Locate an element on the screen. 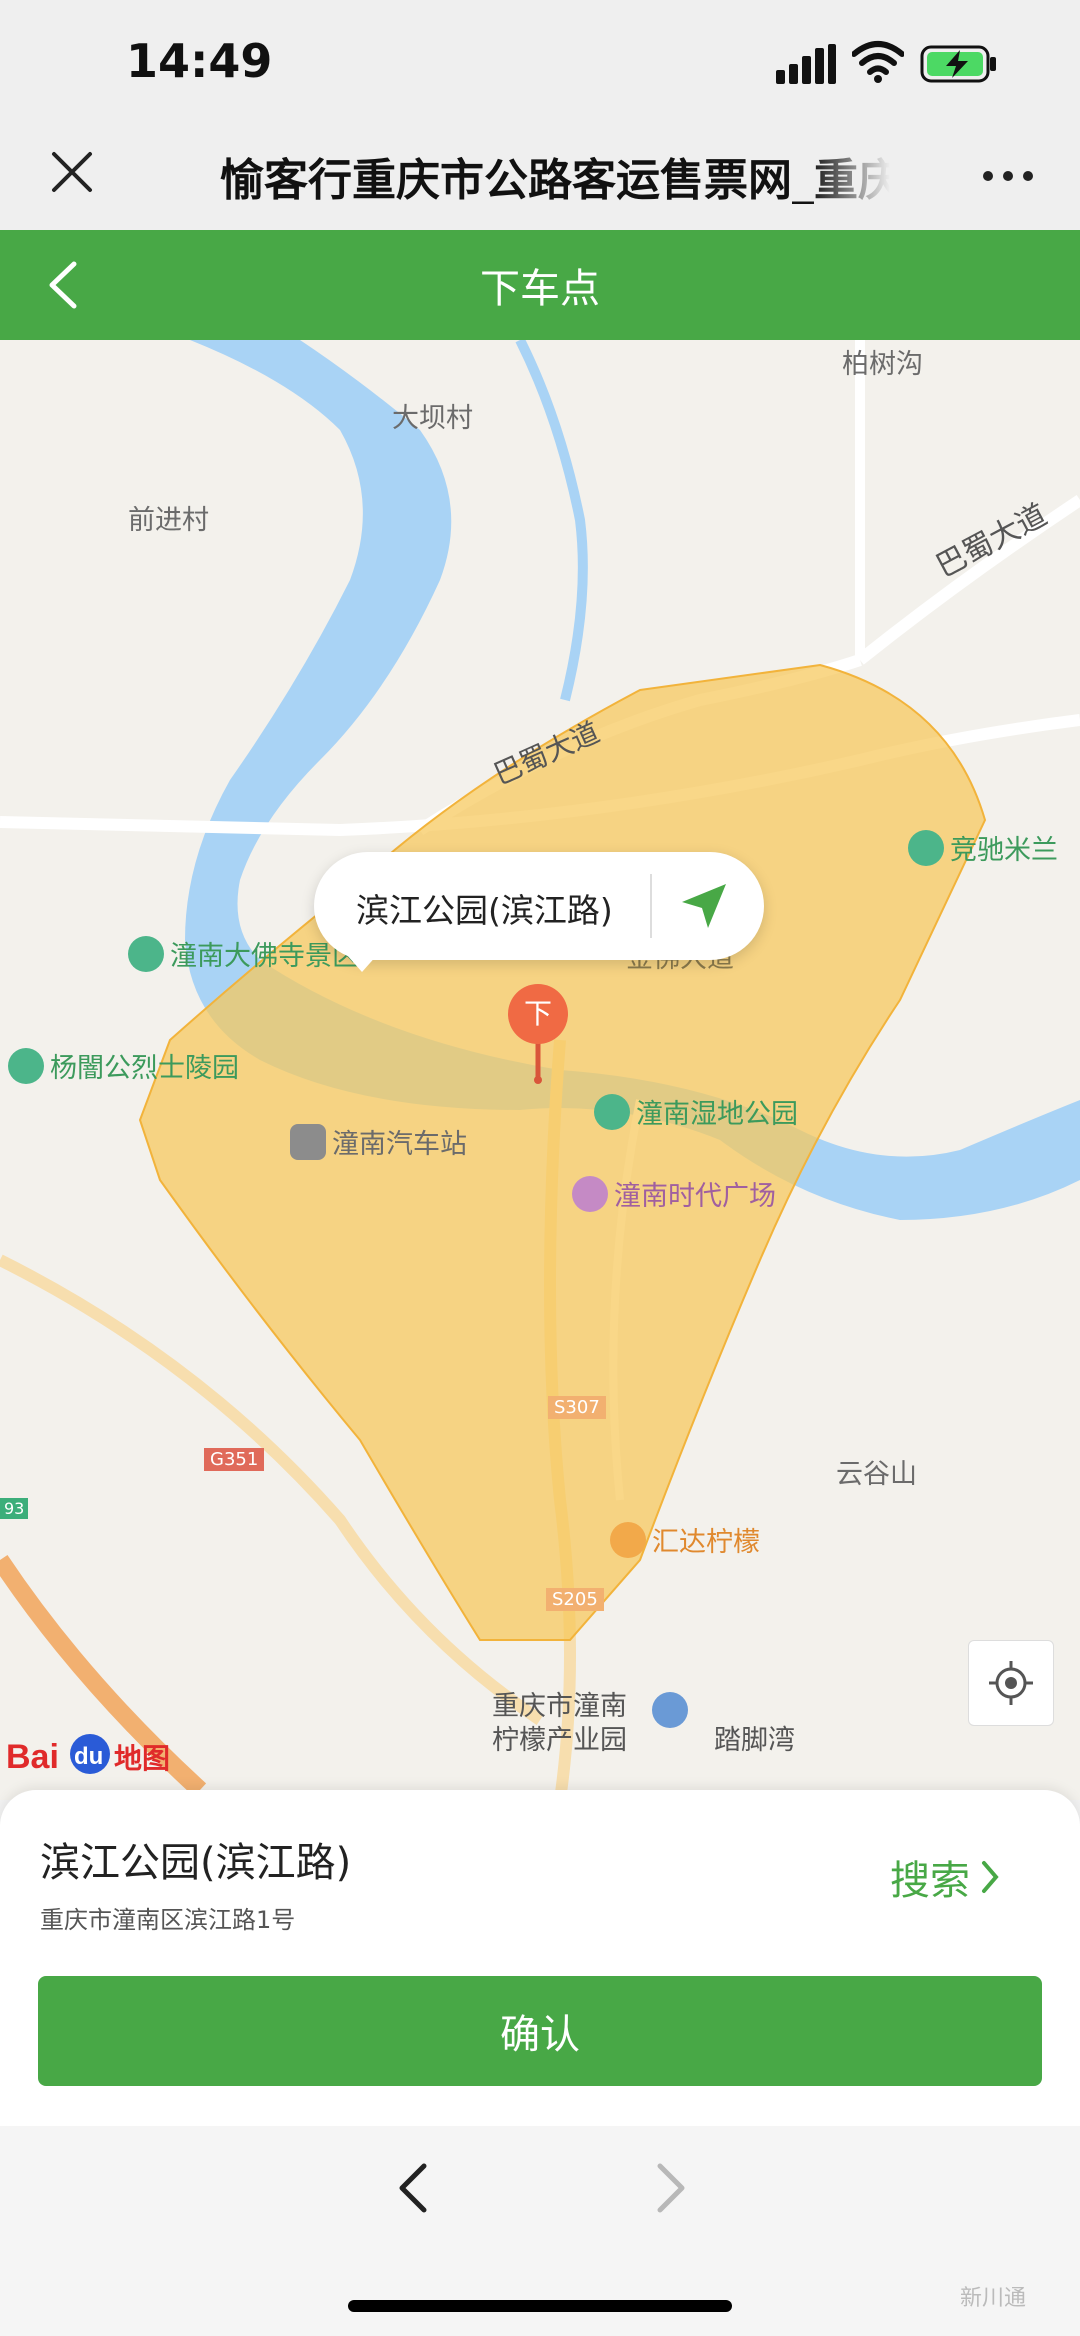 This screenshot has height=2336, width=1080. road-shield-s307: S307 is located at coordinates (577, 1407).